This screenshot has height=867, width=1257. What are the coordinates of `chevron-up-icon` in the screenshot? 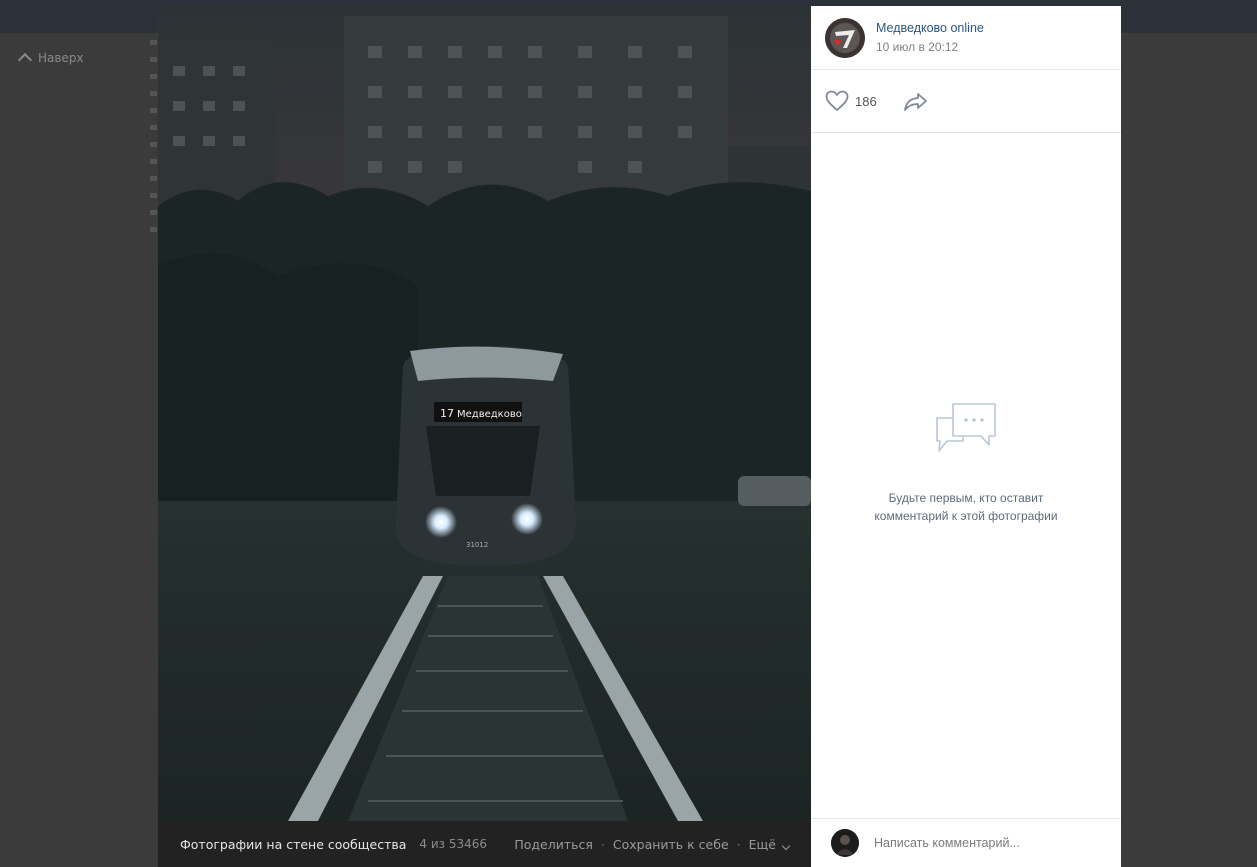 It's located at (25, 60).